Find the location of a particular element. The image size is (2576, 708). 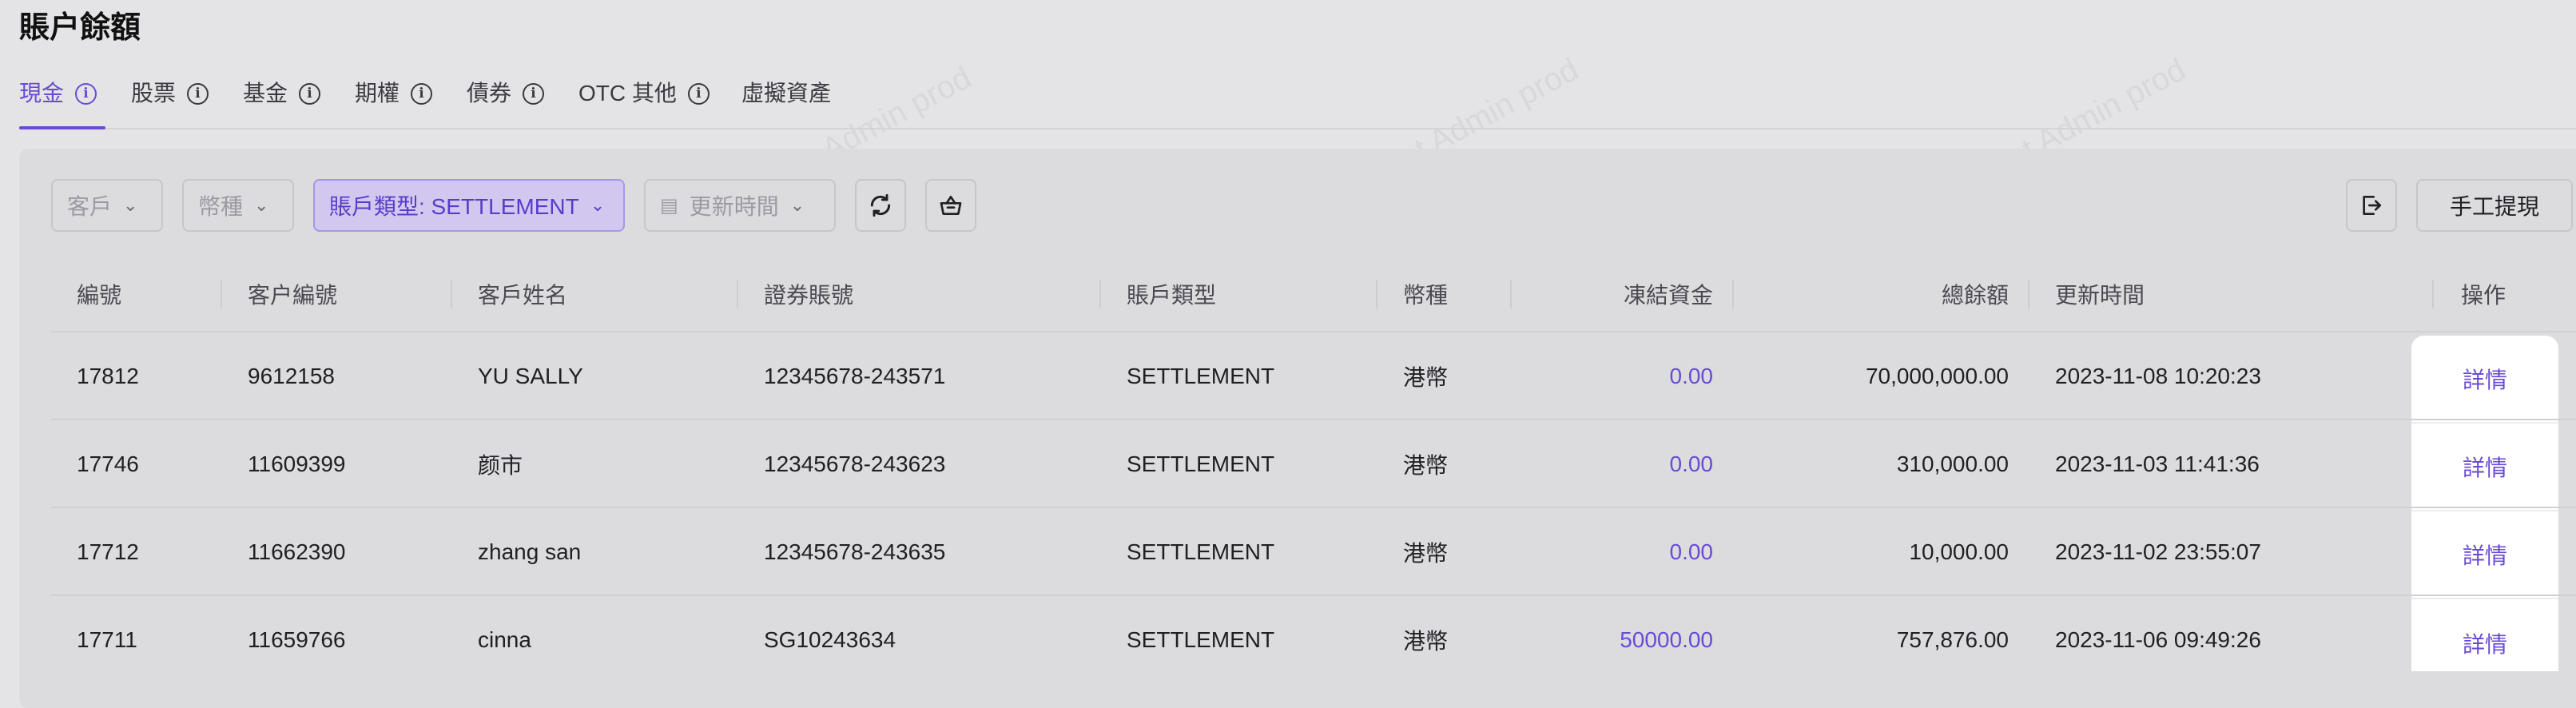

column-header: 幣種 is located at coordinates (1425, 294).